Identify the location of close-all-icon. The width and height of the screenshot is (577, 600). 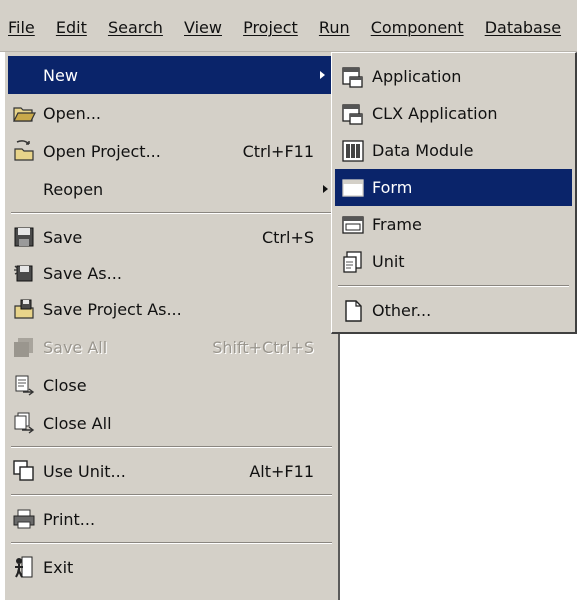
(24, 423).